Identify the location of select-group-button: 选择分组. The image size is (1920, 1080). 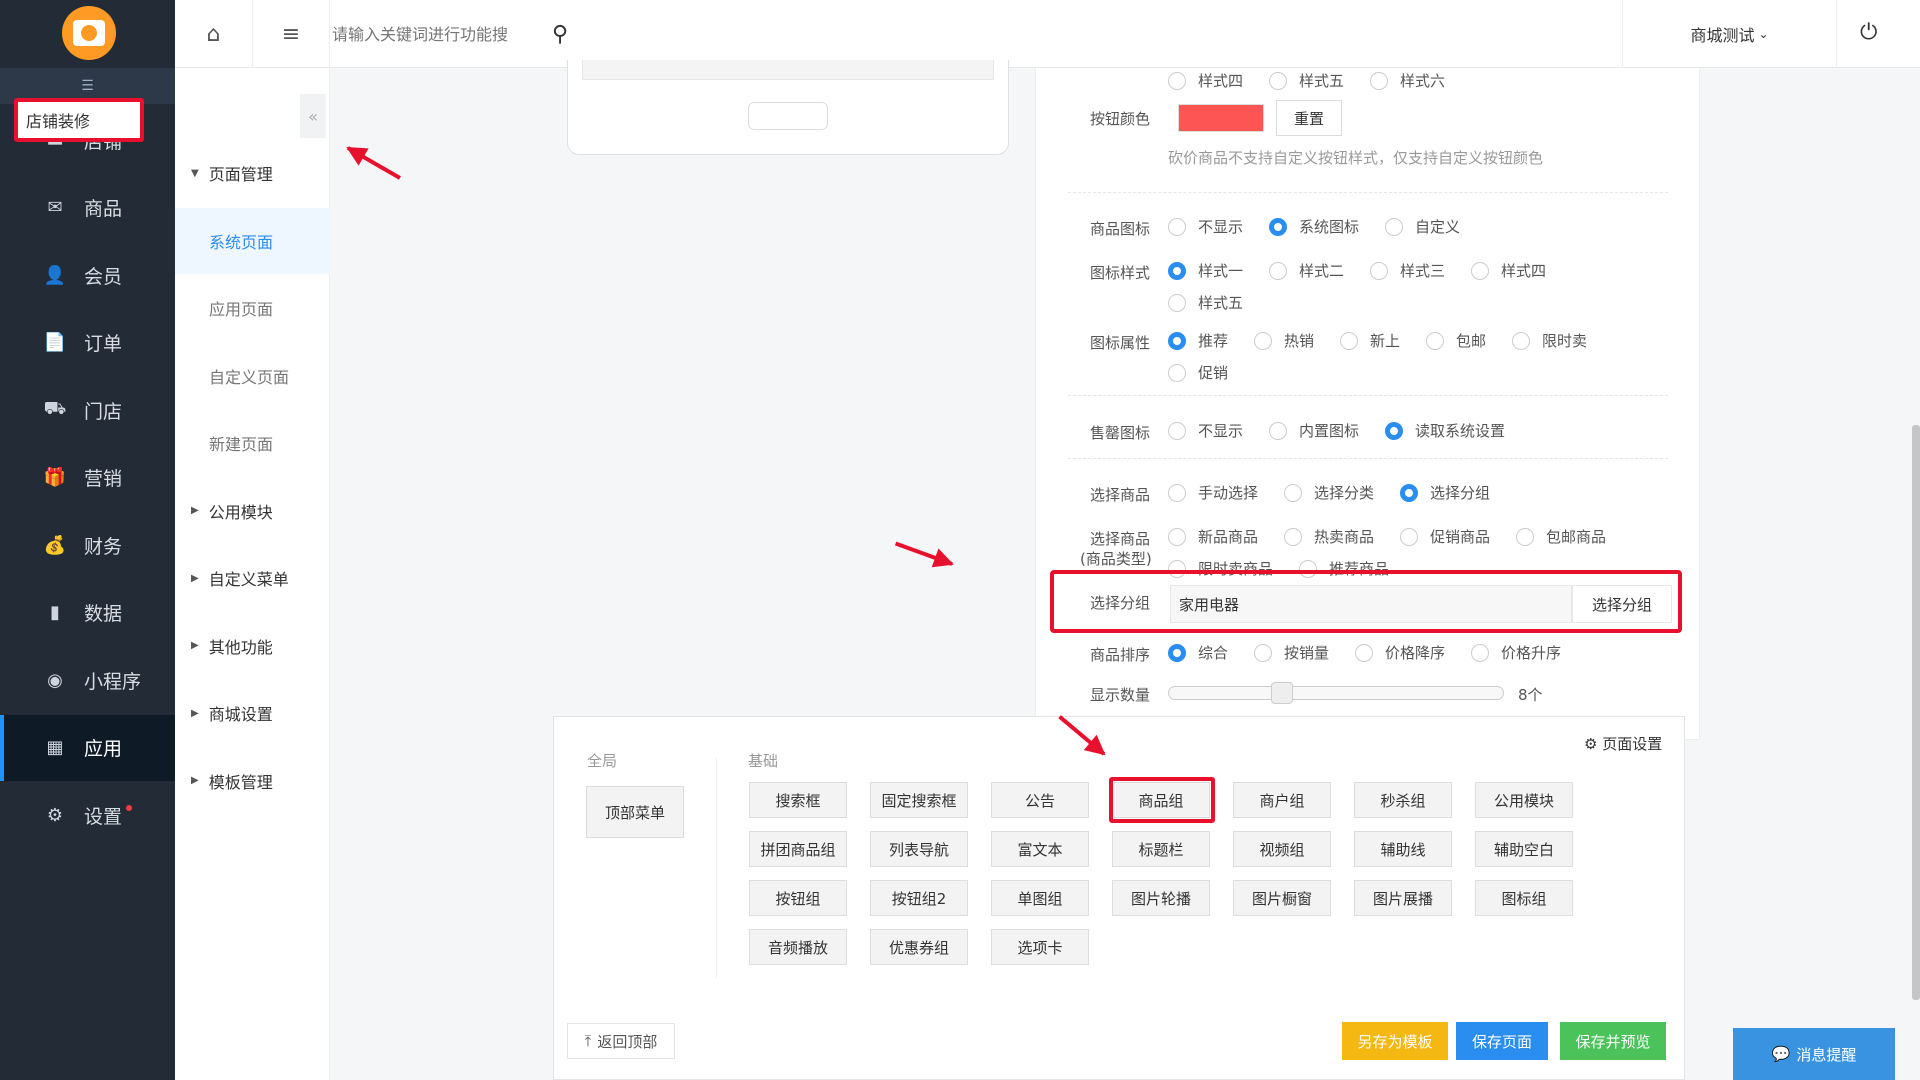
(1622, 604).